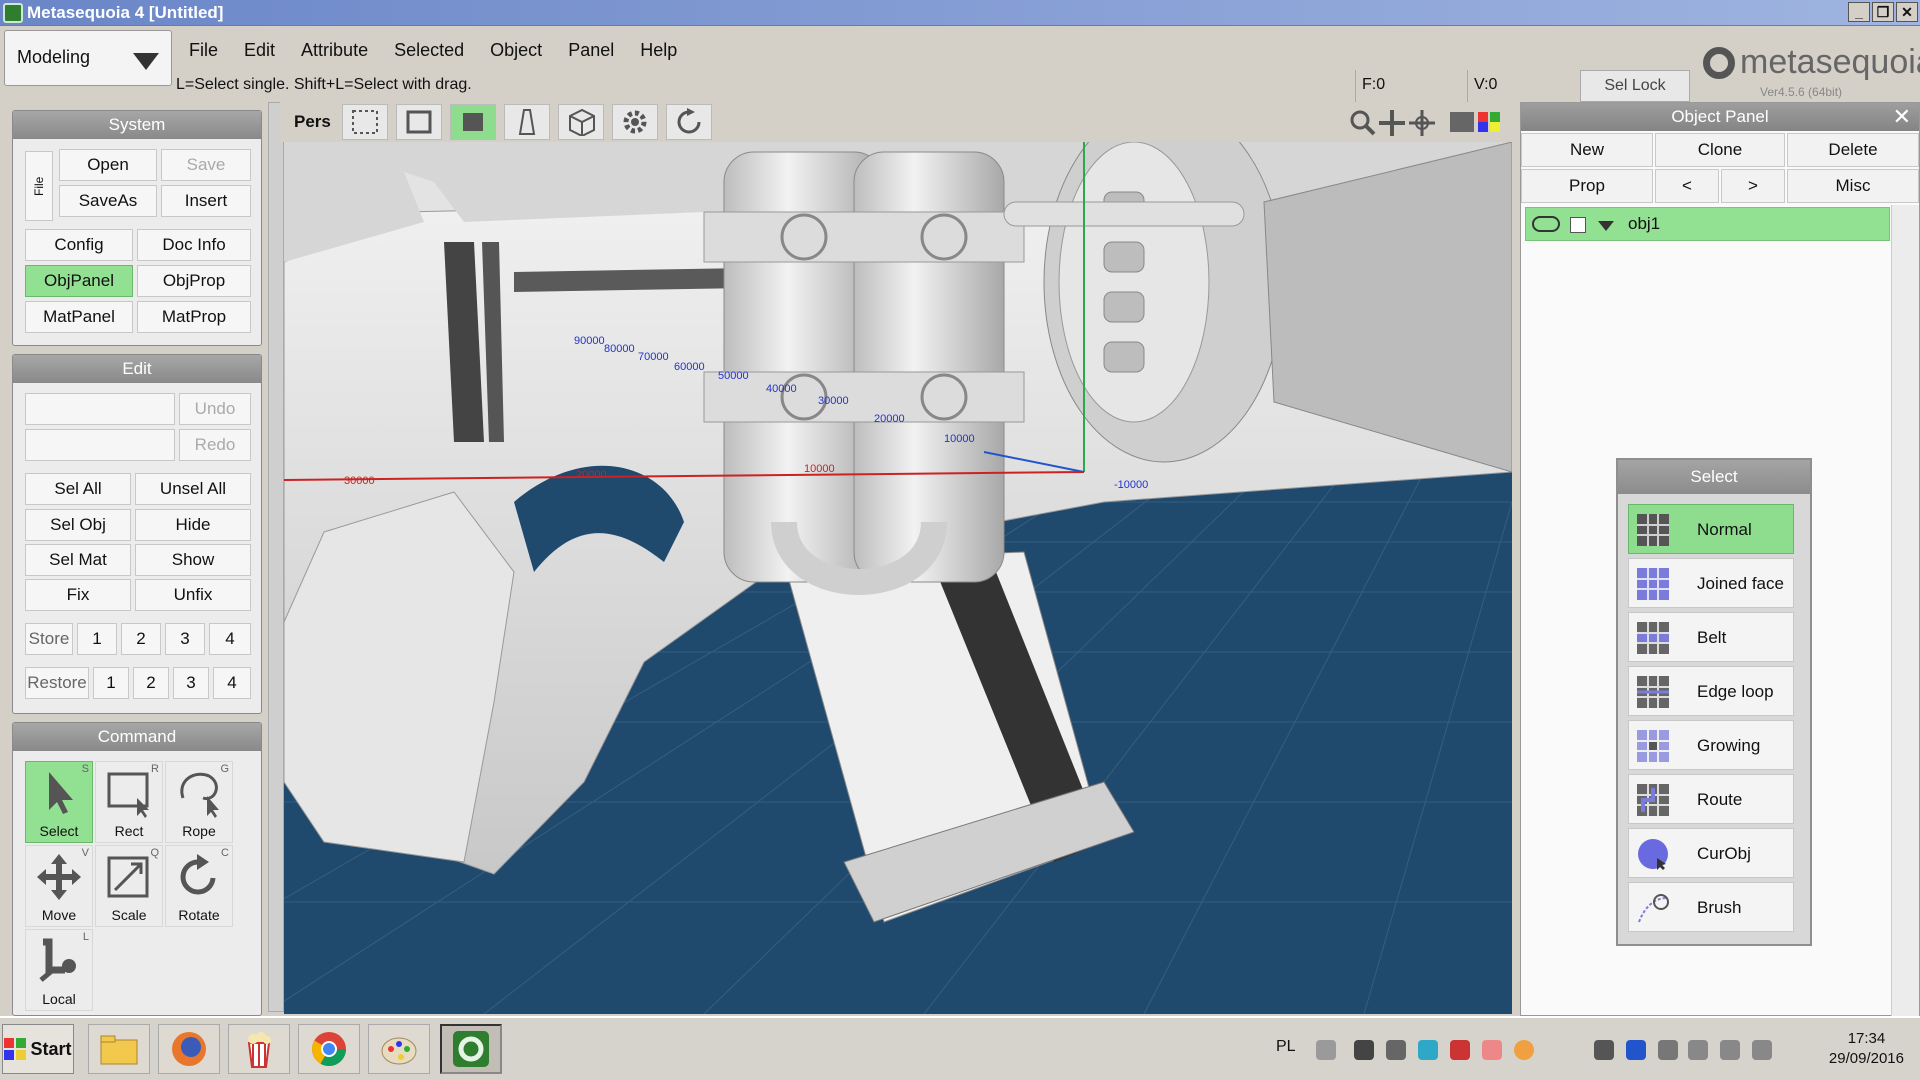 This screenshot has width=1920, height=1079. I want to click on menu-edit: Edit, so click(259, 50).